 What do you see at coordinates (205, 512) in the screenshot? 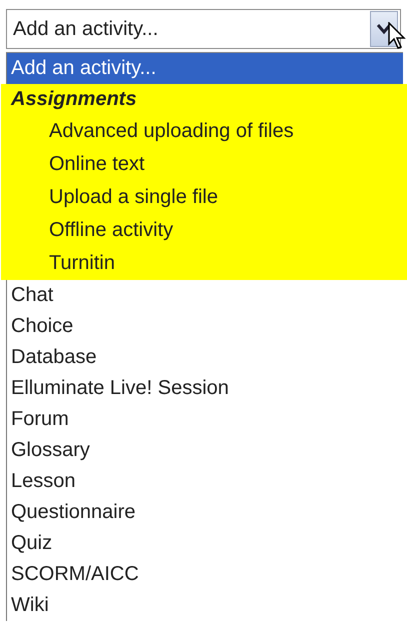
I see `dropdown-option: Questionnaire` at bounding box center [205, 512].